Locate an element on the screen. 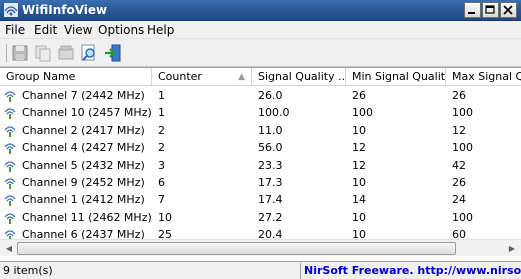  title-bar: WifiInfoView is located at coordinates (260, 10).